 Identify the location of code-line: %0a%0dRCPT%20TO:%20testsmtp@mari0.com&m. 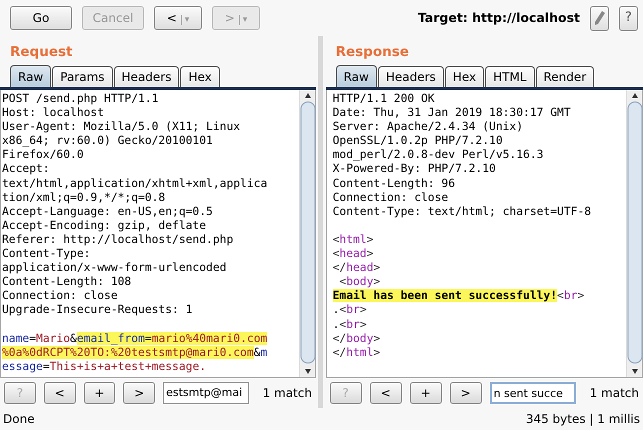
(135, 353).